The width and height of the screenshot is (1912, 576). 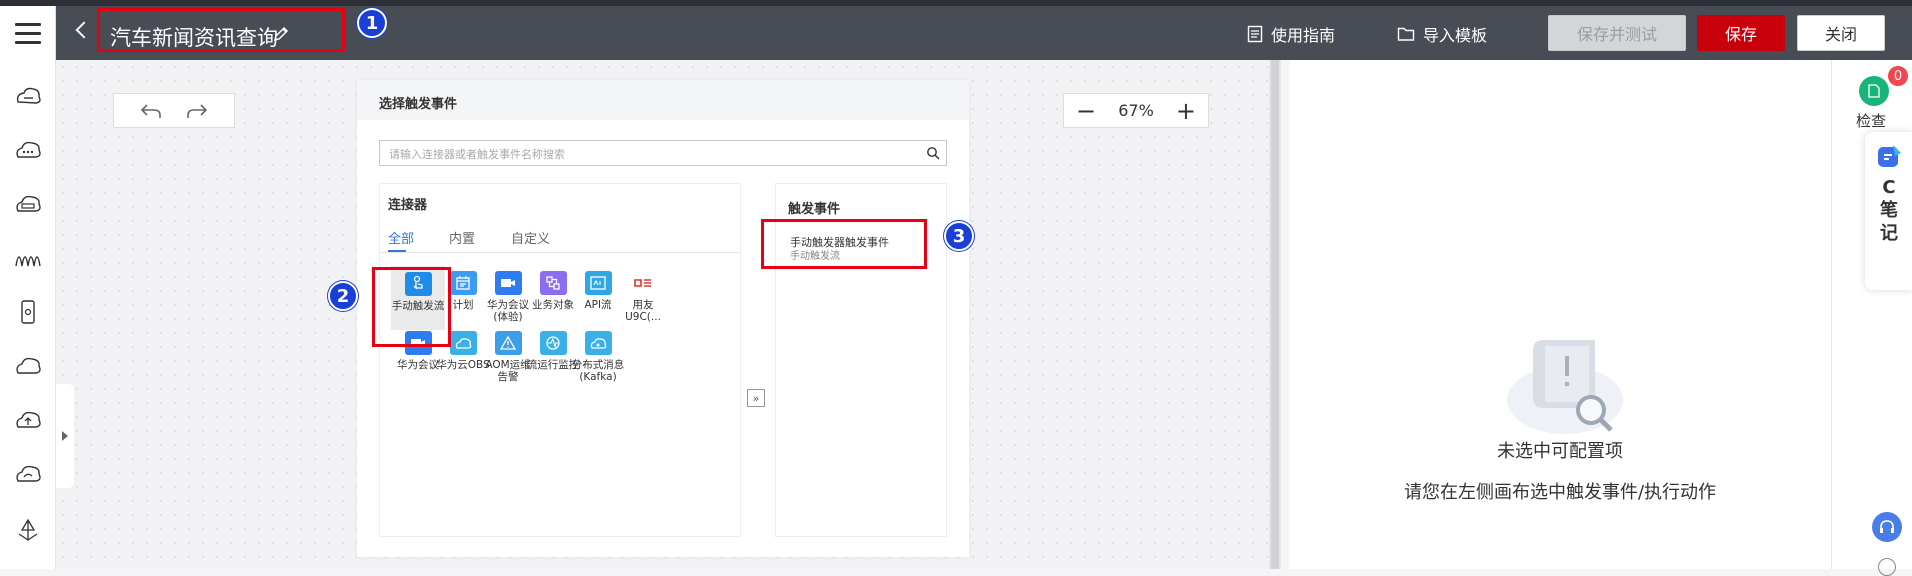 I want to click on highlight-box-trigger, so click(x=844, y=244).